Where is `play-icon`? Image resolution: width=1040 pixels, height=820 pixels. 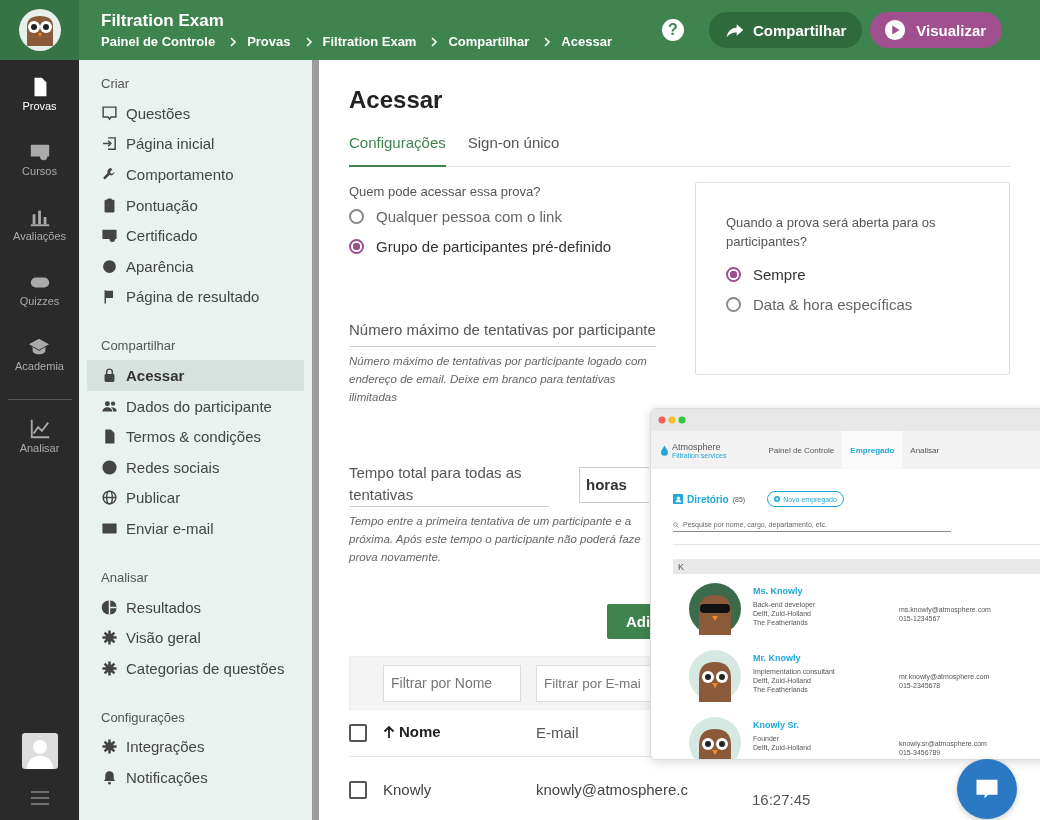 play-icon is located at coordinates (895, 30).